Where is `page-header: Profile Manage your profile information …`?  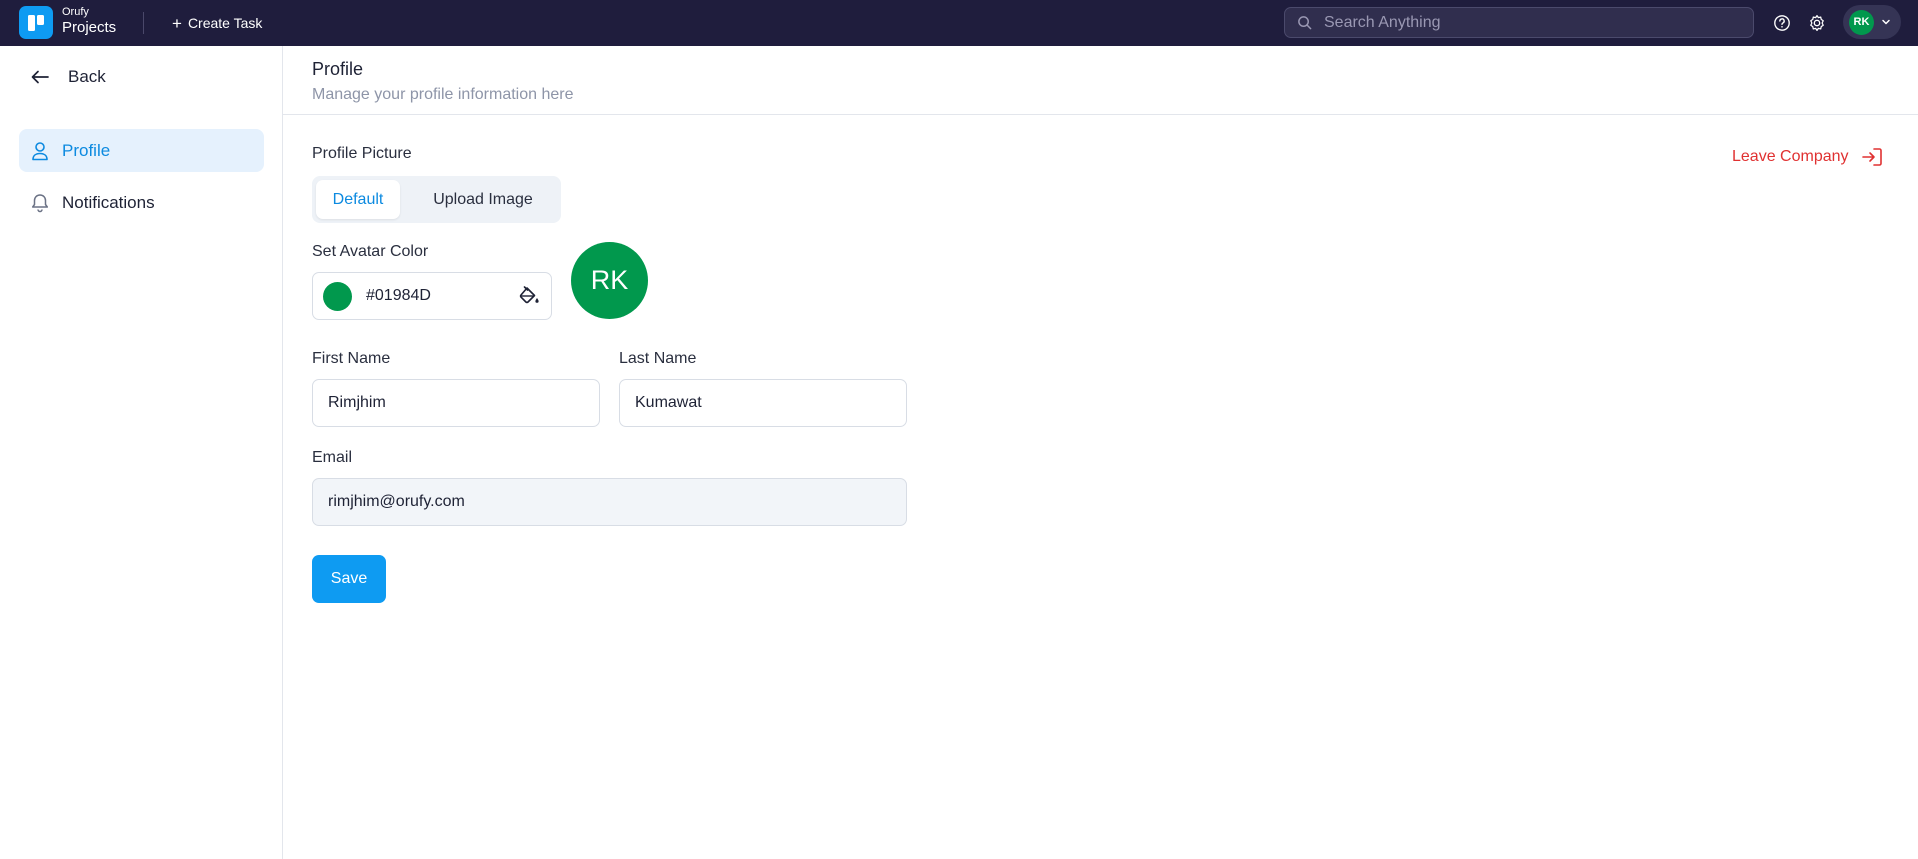 page-header: Profile Manage your profile information … is located at coordinates (1100, 80).